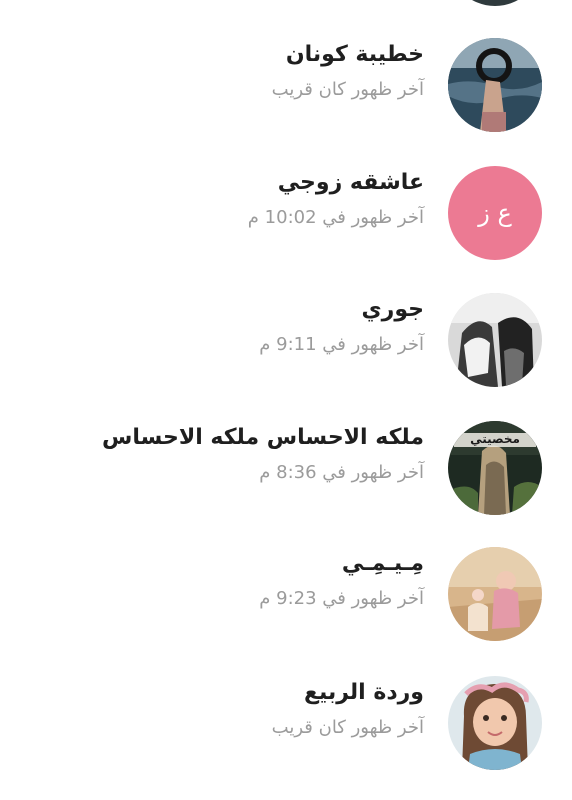 The width and height of the screenshot is (572, 800). I want to click on contact-name: عاشقه زوجي, so click(350, 182).